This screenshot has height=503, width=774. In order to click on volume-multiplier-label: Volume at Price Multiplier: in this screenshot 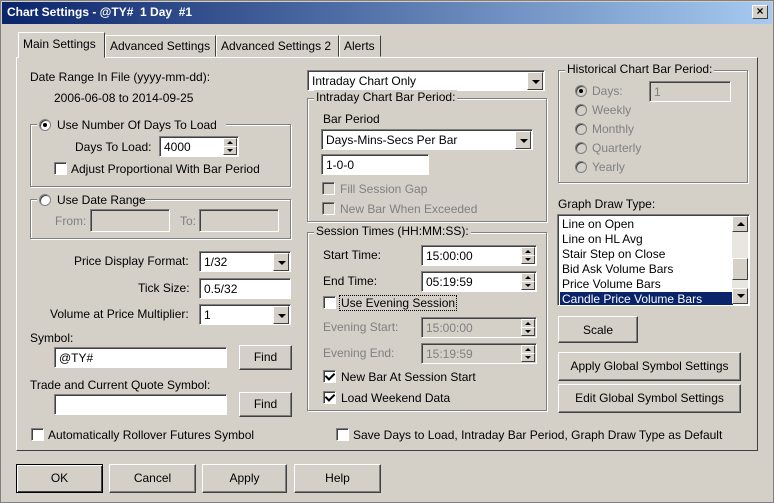, I will do `click(119, 314)`.